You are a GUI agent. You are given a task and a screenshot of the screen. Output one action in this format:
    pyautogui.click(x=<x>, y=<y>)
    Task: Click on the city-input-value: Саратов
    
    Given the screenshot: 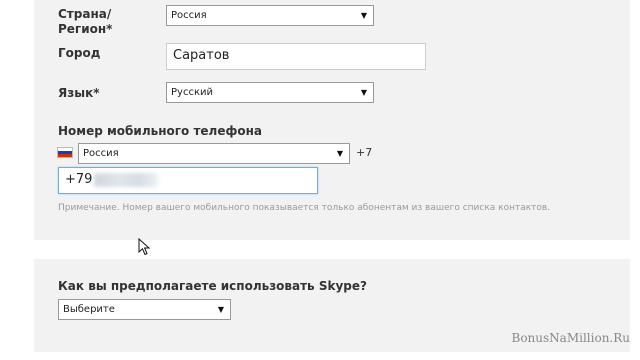 What is the action you would take?
    pyautogui.click(x=201, y=55)
    